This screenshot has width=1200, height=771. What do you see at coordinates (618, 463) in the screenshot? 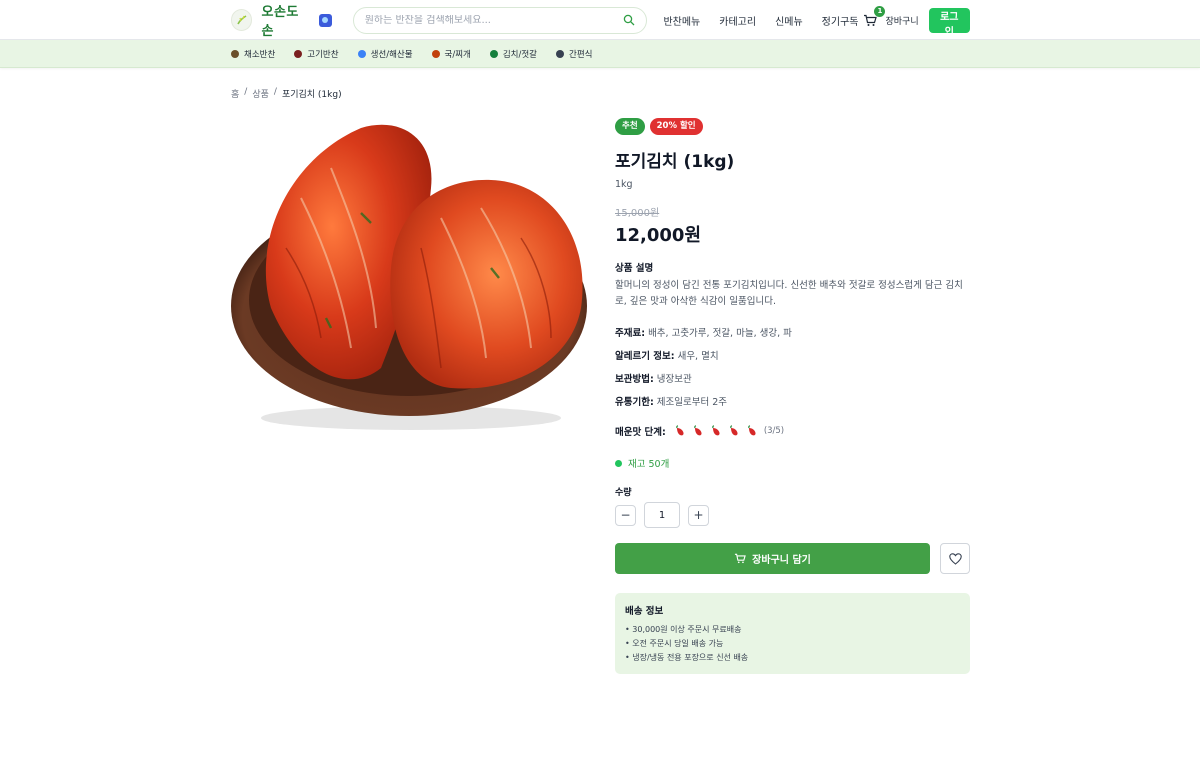
I see `stock-dot-icon` at bounding box center [618, 463].